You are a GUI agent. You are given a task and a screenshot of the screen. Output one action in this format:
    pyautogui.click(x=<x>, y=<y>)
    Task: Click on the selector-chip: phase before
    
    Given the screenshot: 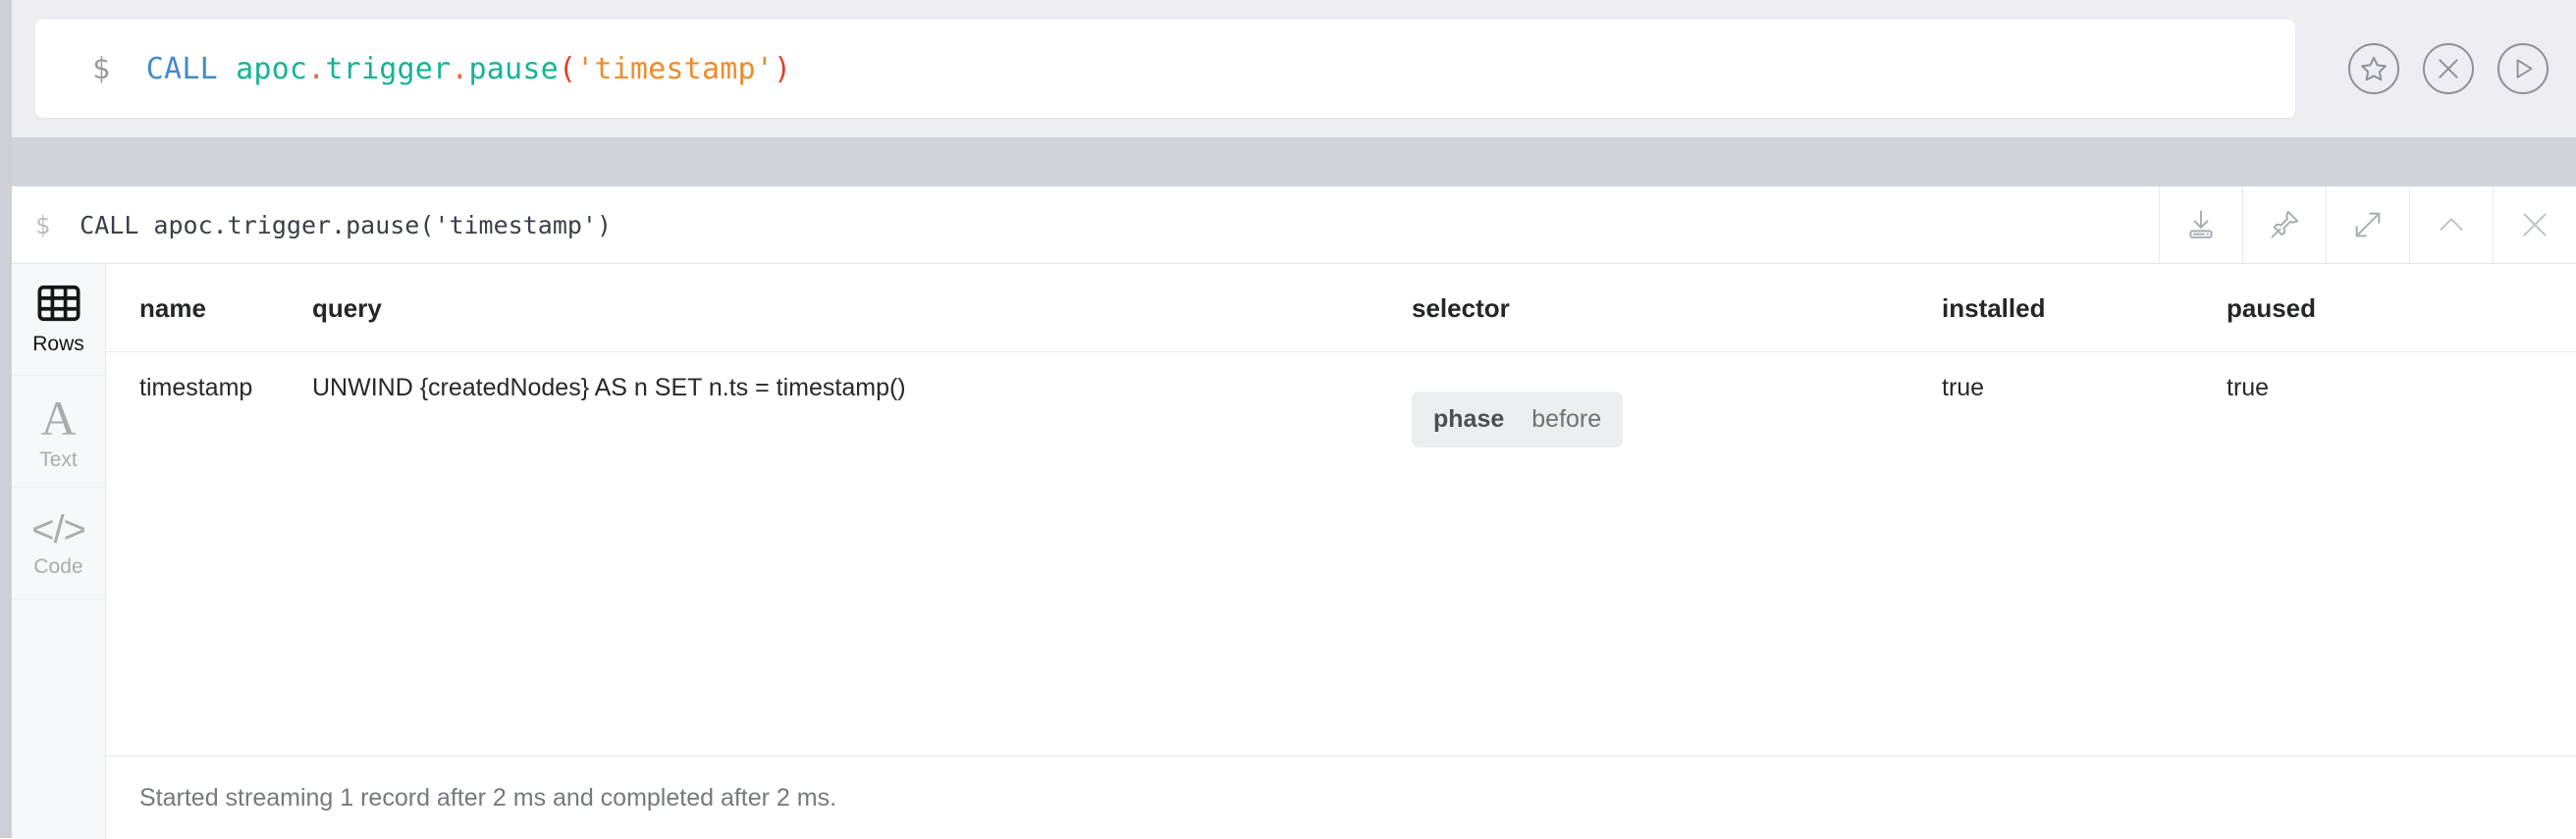 What is the action you would take?
    pyautogui.click(x=1518, y=419)
    